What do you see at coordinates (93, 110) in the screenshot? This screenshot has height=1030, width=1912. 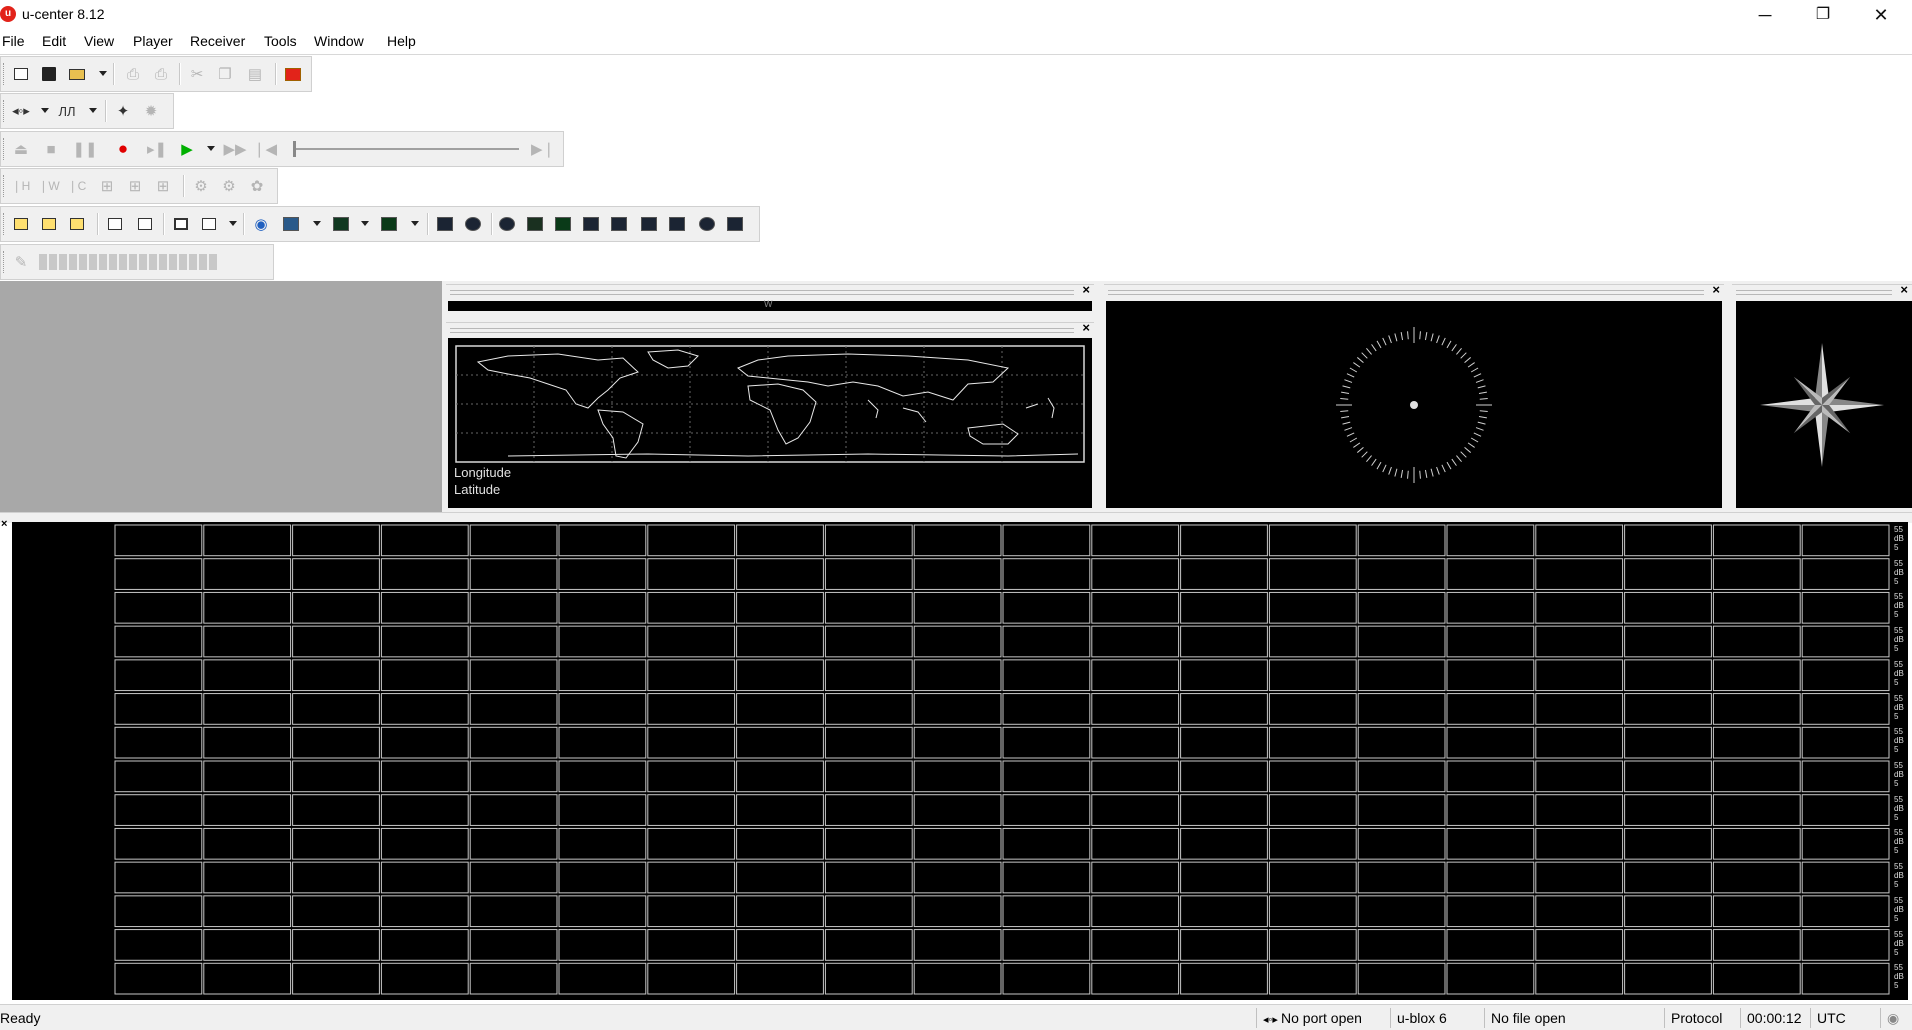 I see `baudrate-dropdown-icon` at bounding box center [93, 110].